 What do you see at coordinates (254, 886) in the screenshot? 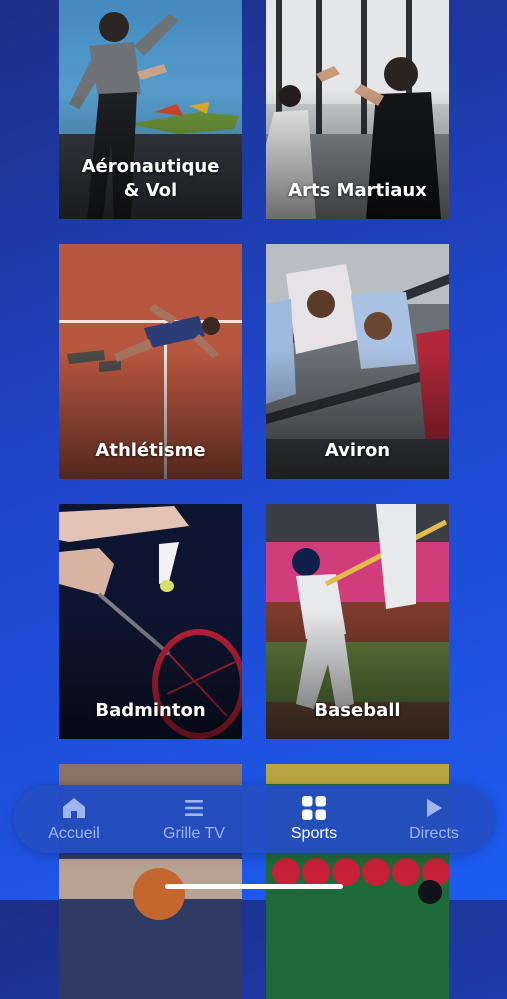
I see `home-indicator` at bounding box center [254, 886].